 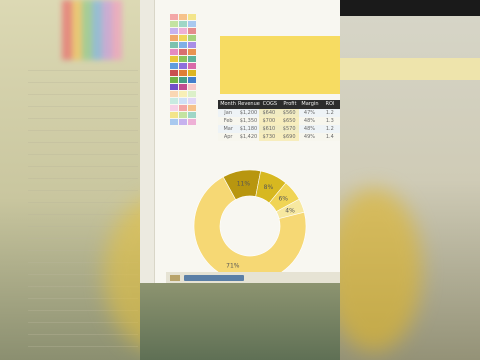 What do you see at coordinates (310, 104) in the screenshot?
I see `table-header-cell: Margin` at bounding box center [310, 104].